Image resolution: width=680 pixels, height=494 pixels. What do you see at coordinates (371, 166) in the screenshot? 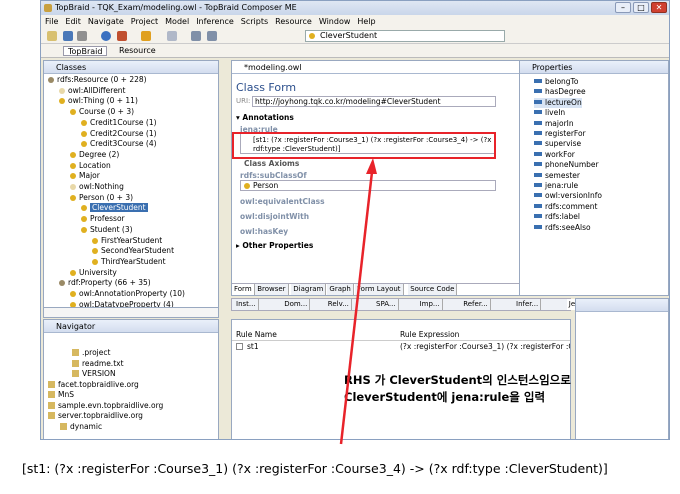
I see `arrow-head` at bounding box center [371, 166].